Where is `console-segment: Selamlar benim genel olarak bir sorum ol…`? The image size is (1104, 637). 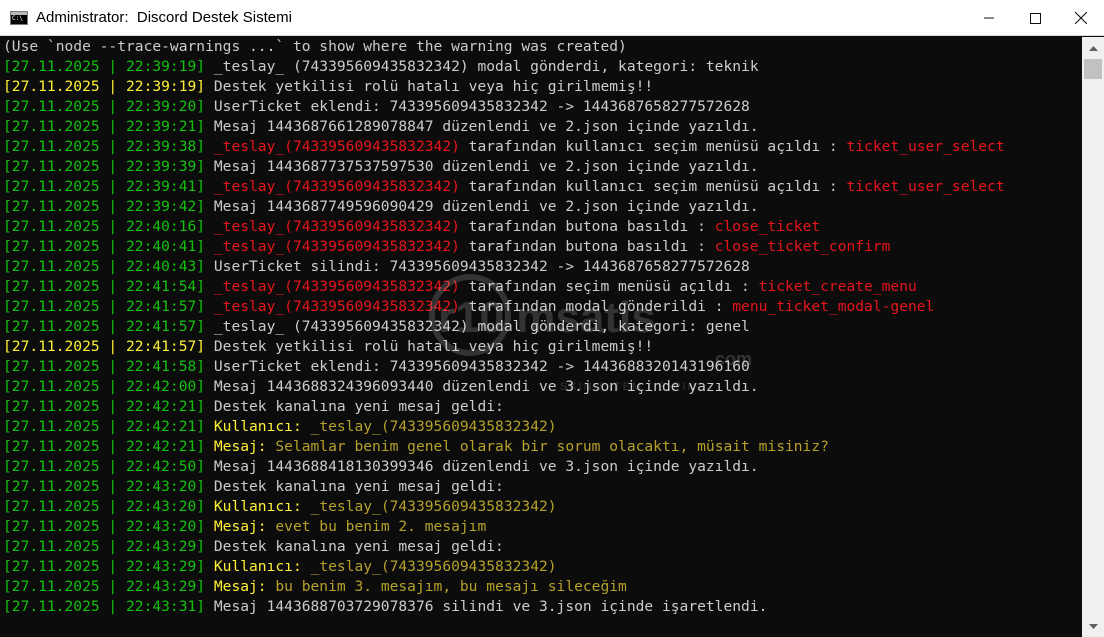 console-segment: Selamlar benim genel olarak bir sorum ol… is located at coordinates (547, 446).